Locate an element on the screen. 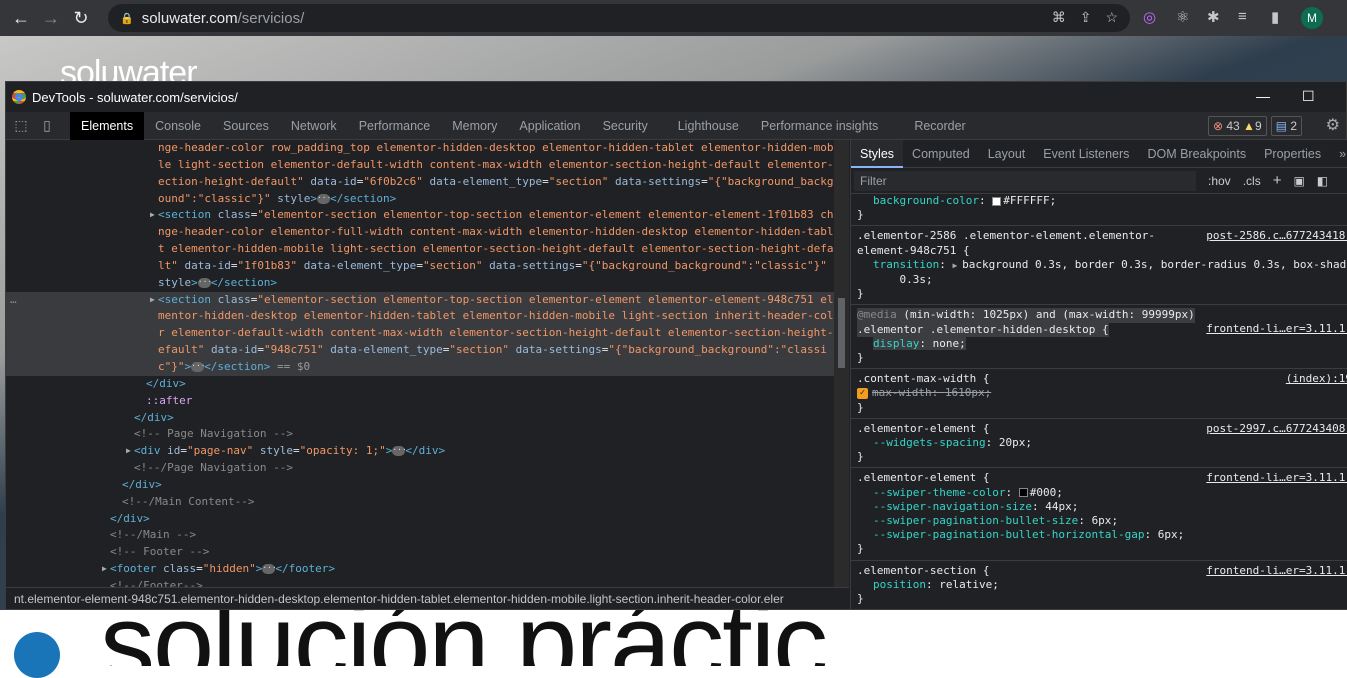  tab-sources: Sources is located at coordinates (246, 126).